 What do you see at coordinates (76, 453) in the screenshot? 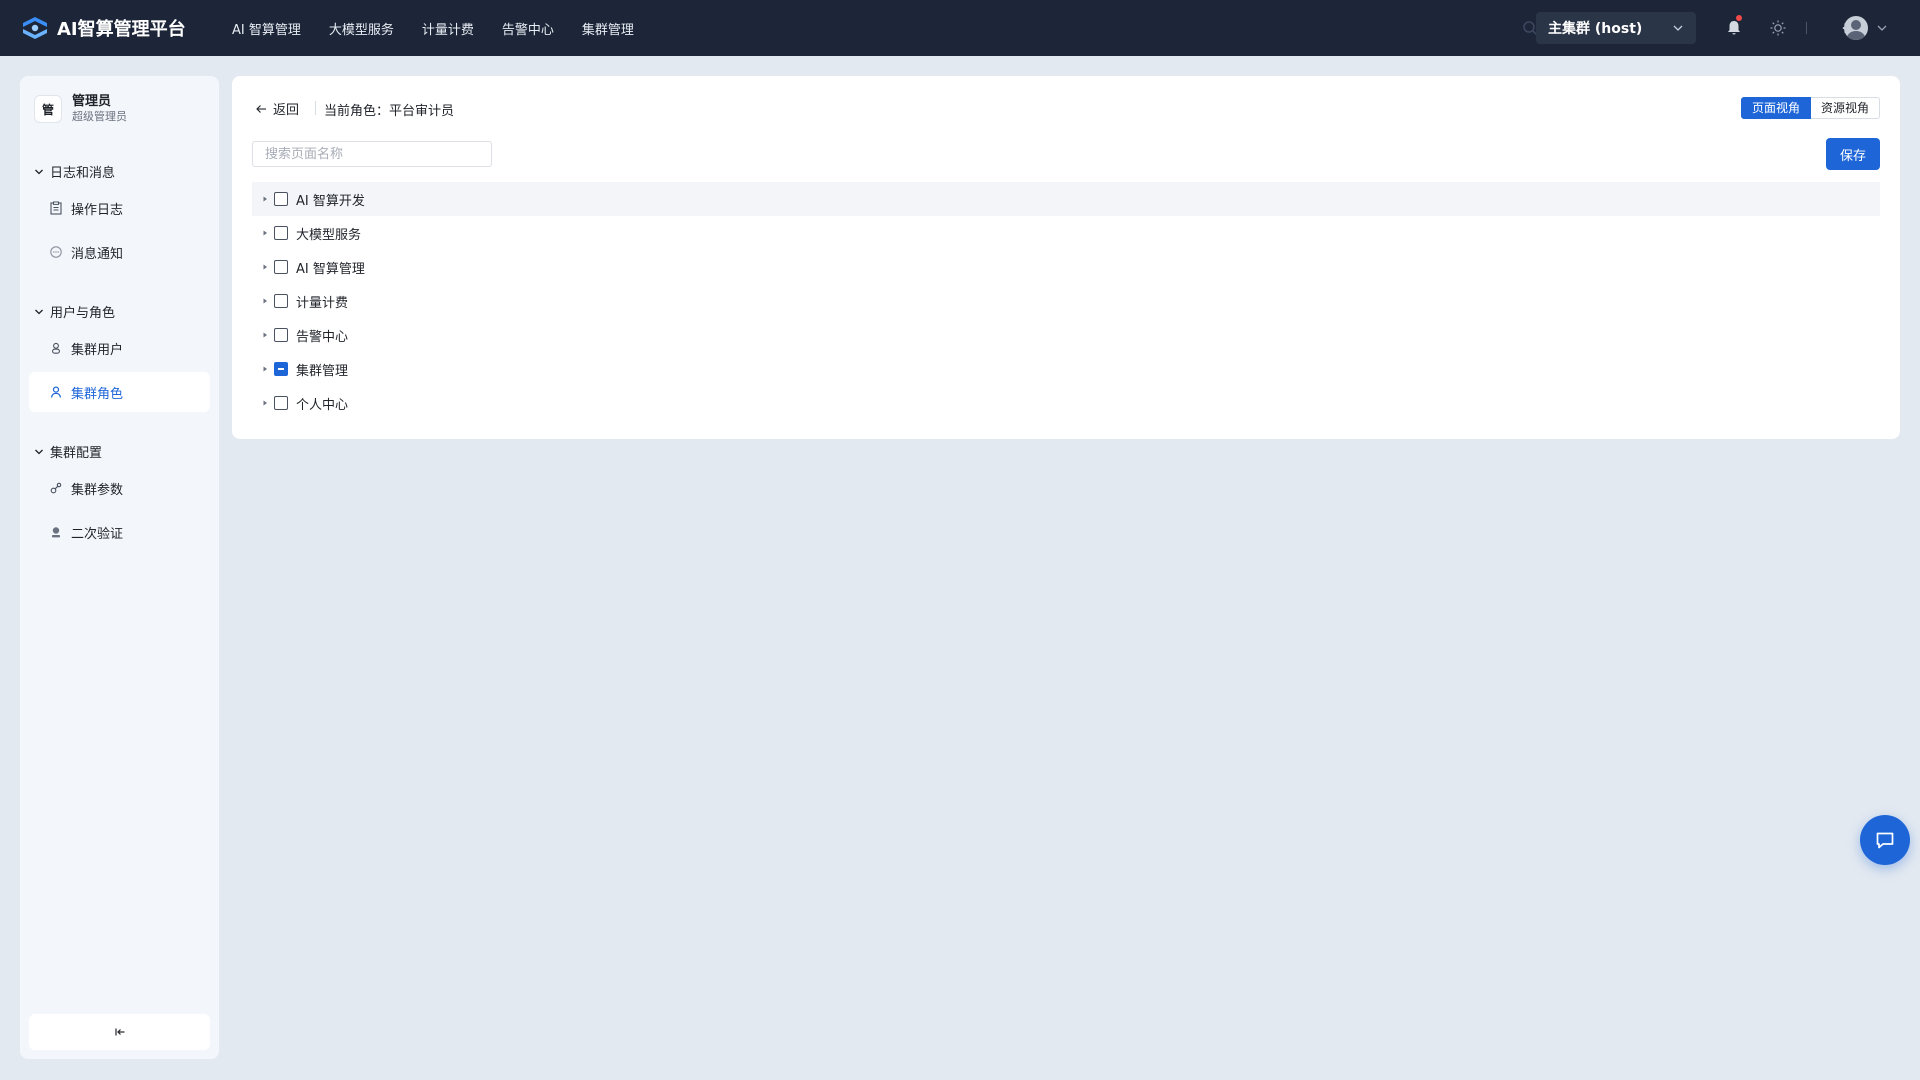
I see `group-title: 集群配置` at bounding box center [76, 453].